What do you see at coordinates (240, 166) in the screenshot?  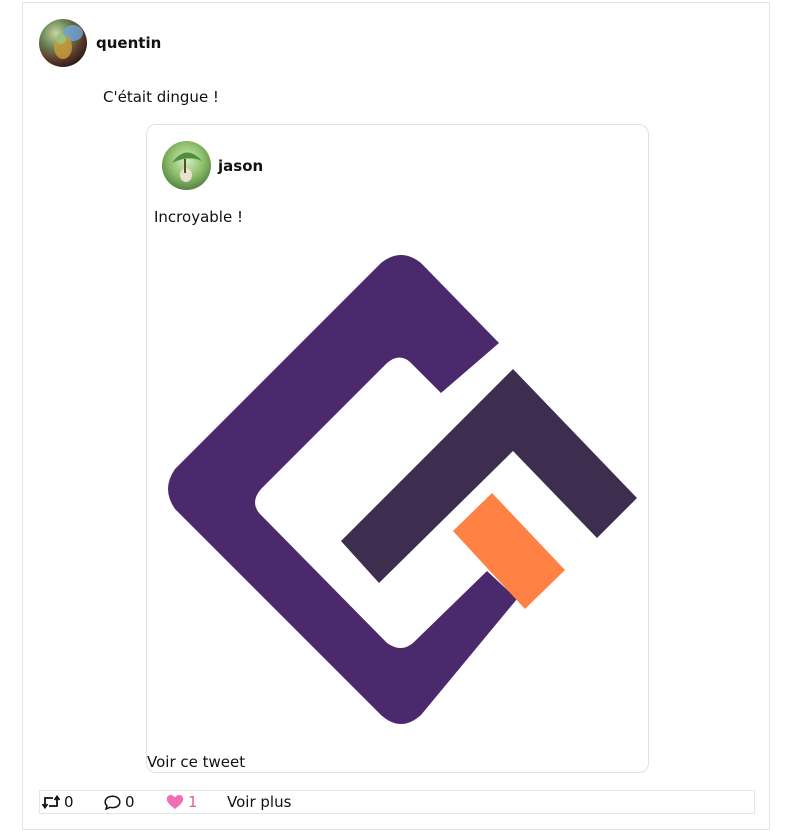 I see `quoted-author-name: jason` at bounding box center [240, 166].